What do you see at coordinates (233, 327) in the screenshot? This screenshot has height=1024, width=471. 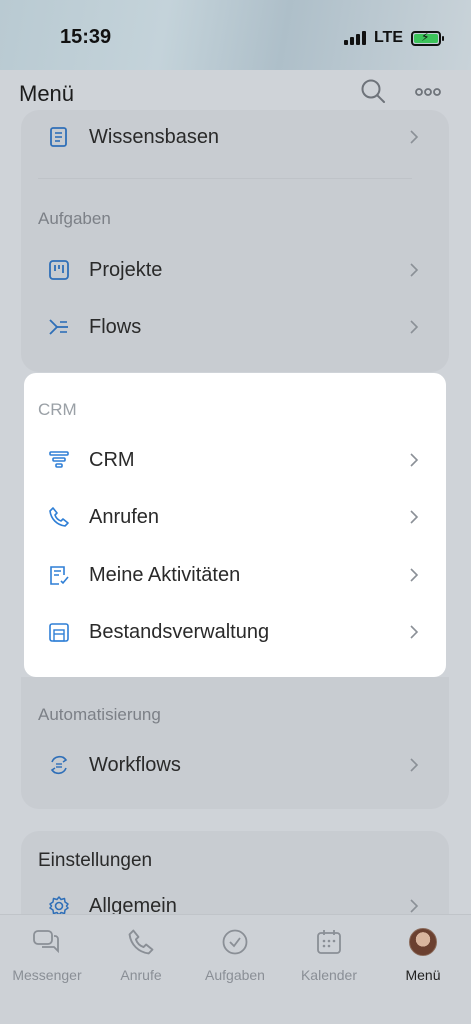 I see `menu-item-flows: Flows` at bounding box center [233, 327].